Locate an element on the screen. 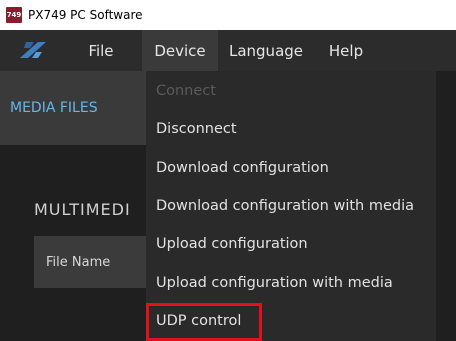  menu-item-download-configuration: Download configuration is located at coordinates (242, 168).